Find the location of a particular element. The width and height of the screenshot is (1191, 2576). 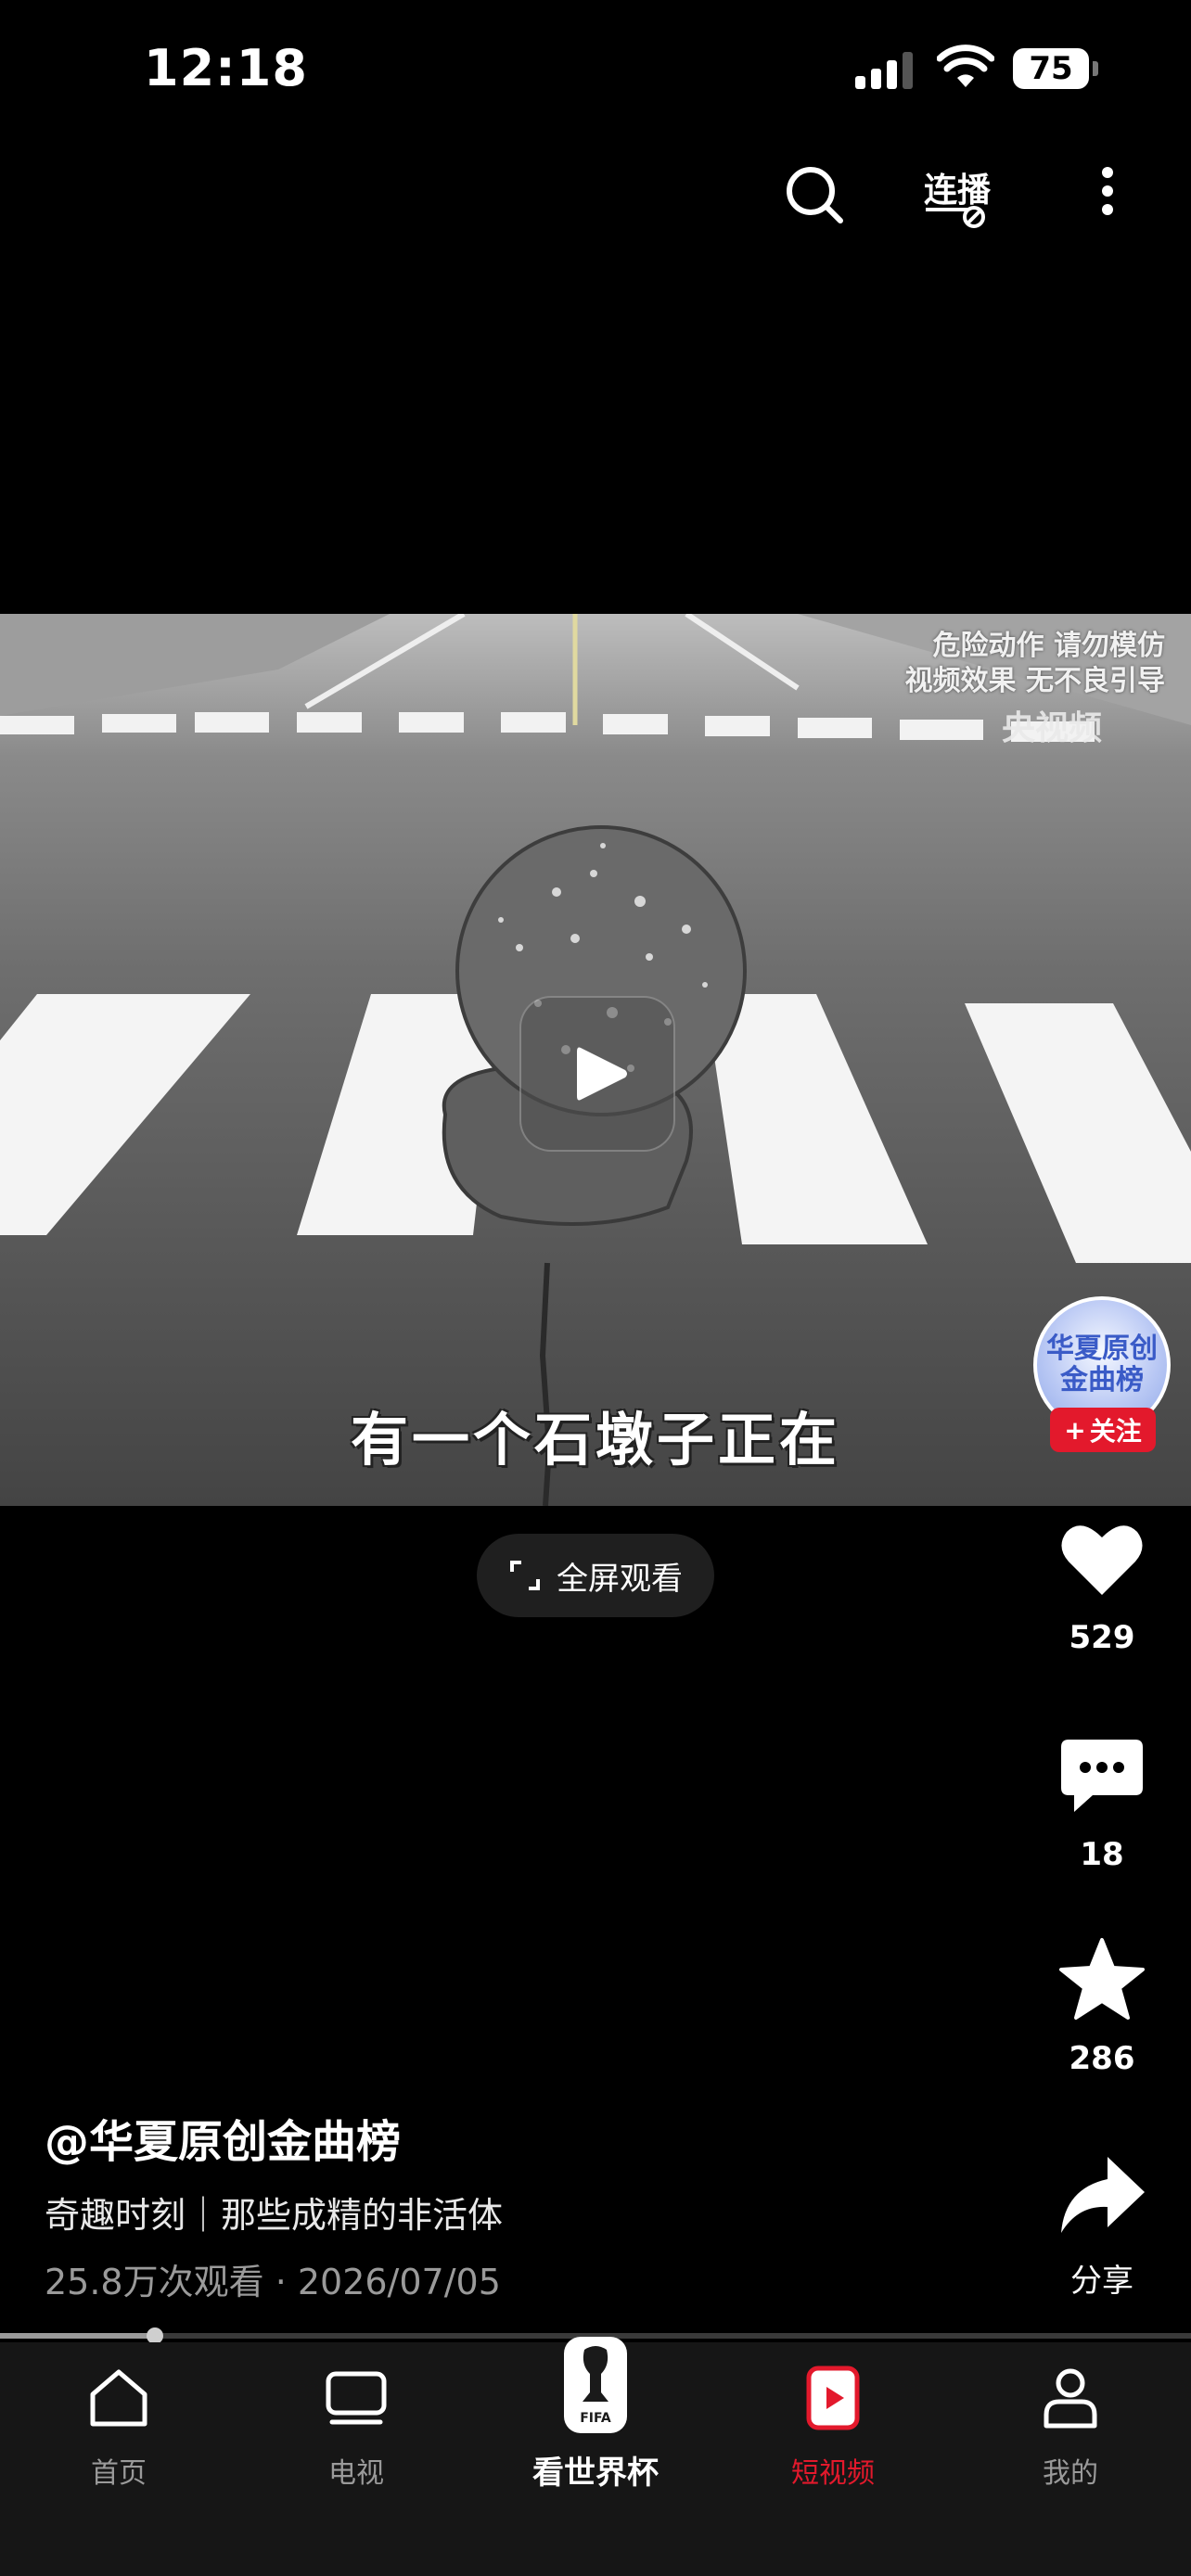

follow-label: 关注 is located at coordinates (1115, 1431).